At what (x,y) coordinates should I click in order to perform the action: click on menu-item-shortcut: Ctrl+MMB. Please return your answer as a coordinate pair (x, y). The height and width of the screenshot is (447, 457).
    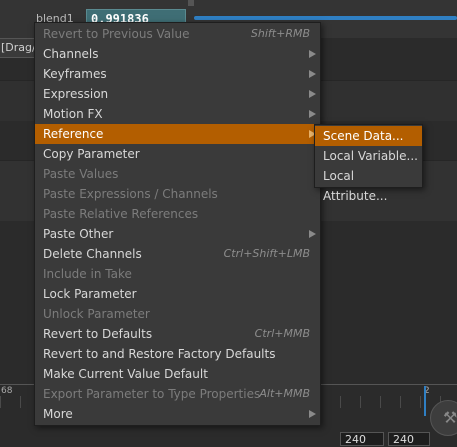
    Looking at the image, I should click on (282, 333).